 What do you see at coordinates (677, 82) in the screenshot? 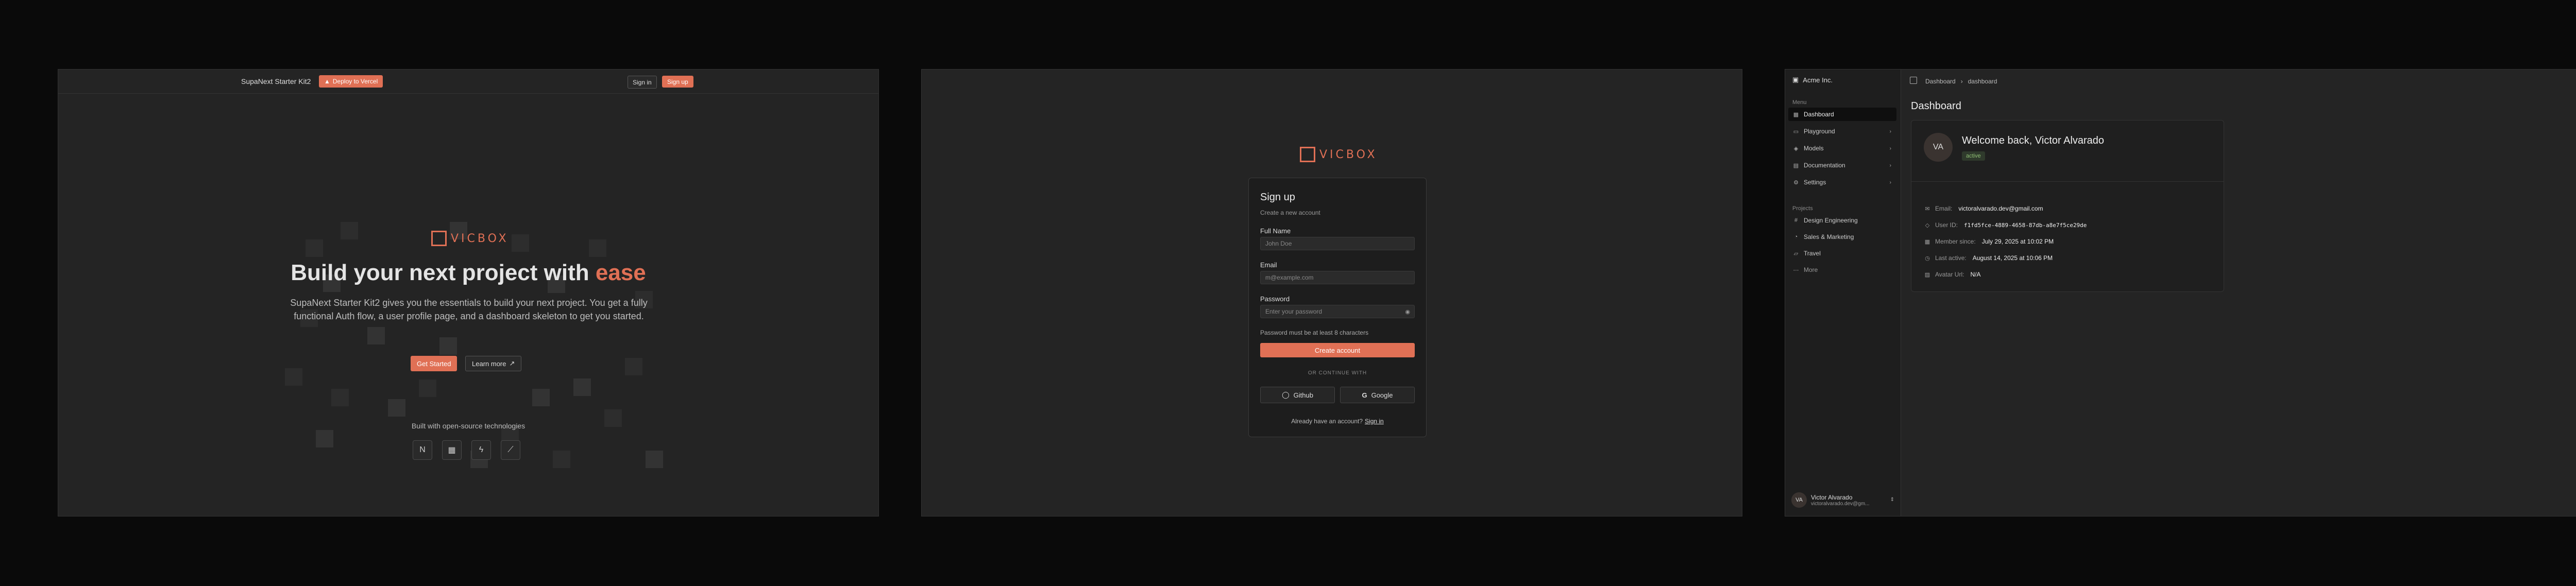
I see `signup-button: Sign up` at bounding box center [677, 82].